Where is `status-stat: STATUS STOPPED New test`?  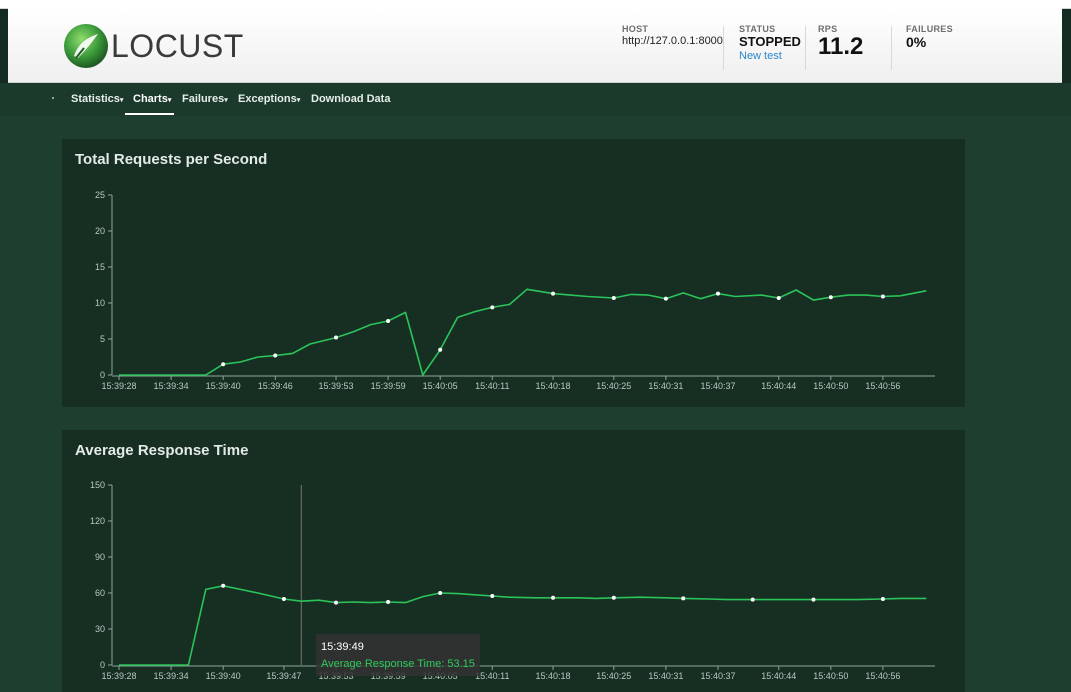 status-stat: STATUS STOPPED New test is located at coordinates (770, 43).